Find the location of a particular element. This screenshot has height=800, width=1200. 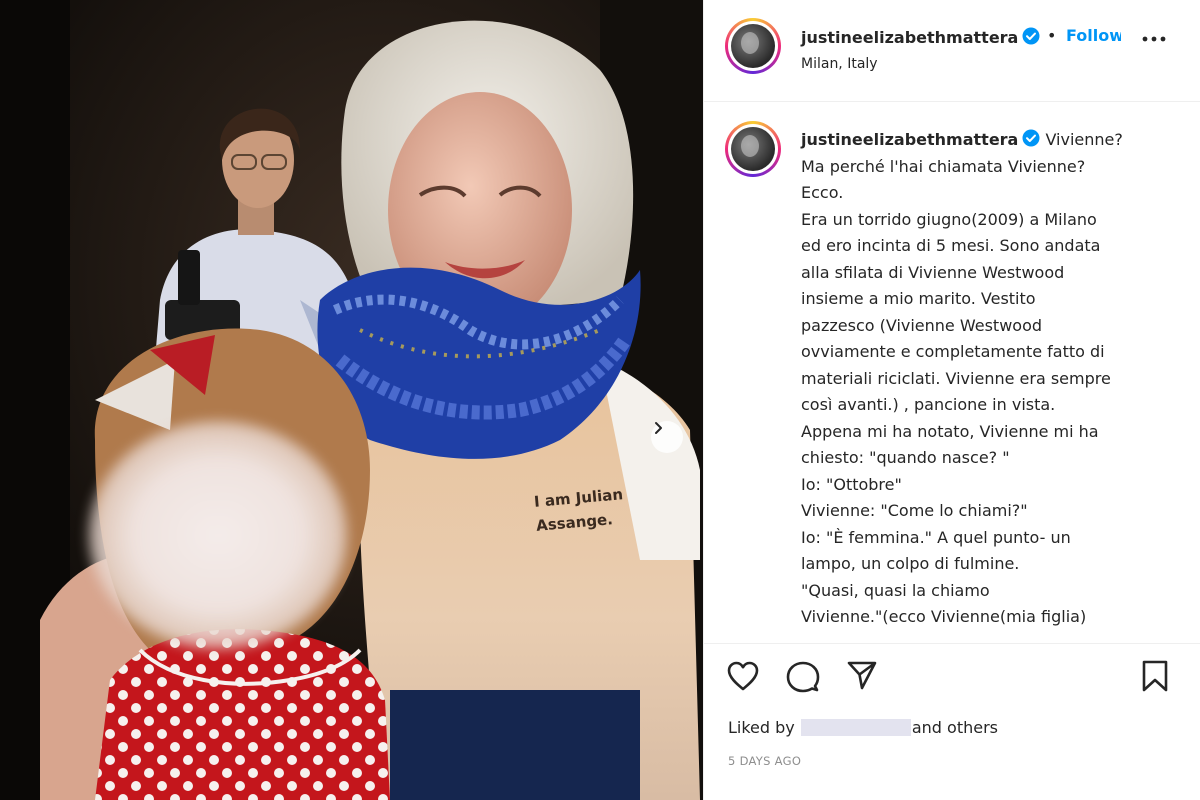

caption-line: alla sfilata di Vivienne Westwood is located at coordinates (933, 272).